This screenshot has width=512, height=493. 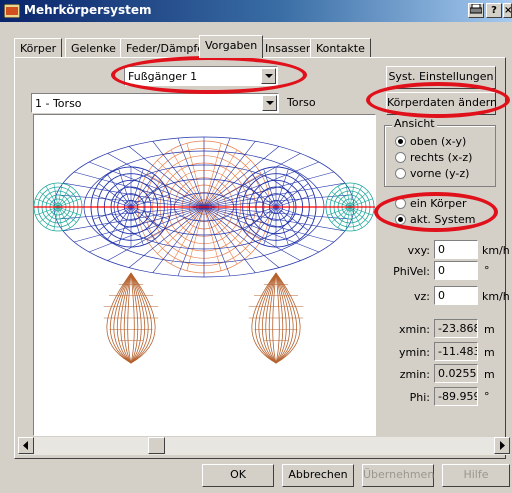 I want to click on tab-gelenke: Gelenke, so click(x=93, y=47).